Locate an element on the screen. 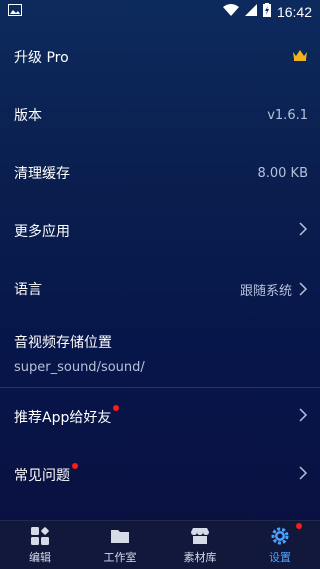 Image resolution: width=320 pixels, height=569 pixels. version-value: v1.6.1 is located at coordinates (287, 115).